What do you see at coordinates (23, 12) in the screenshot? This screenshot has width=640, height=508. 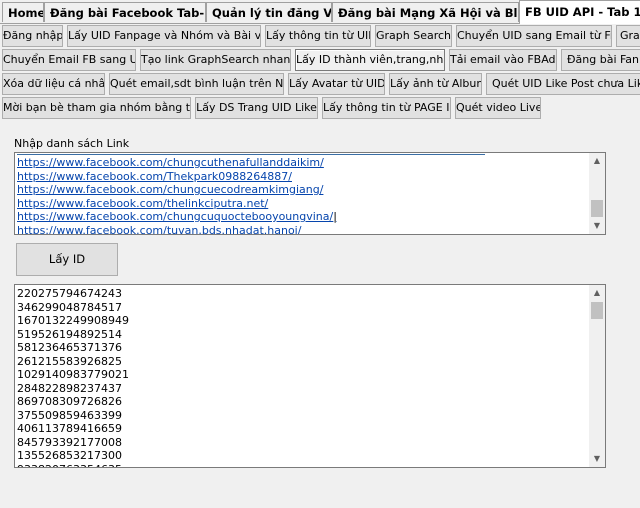 I see `tab-home: Home` at bounding box center [23, 12].